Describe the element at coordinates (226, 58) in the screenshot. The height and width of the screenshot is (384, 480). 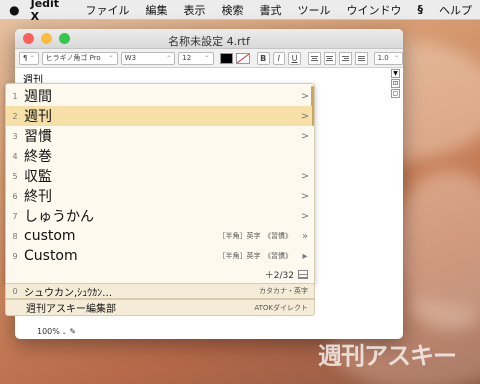
I see `text-color-well` at that location.